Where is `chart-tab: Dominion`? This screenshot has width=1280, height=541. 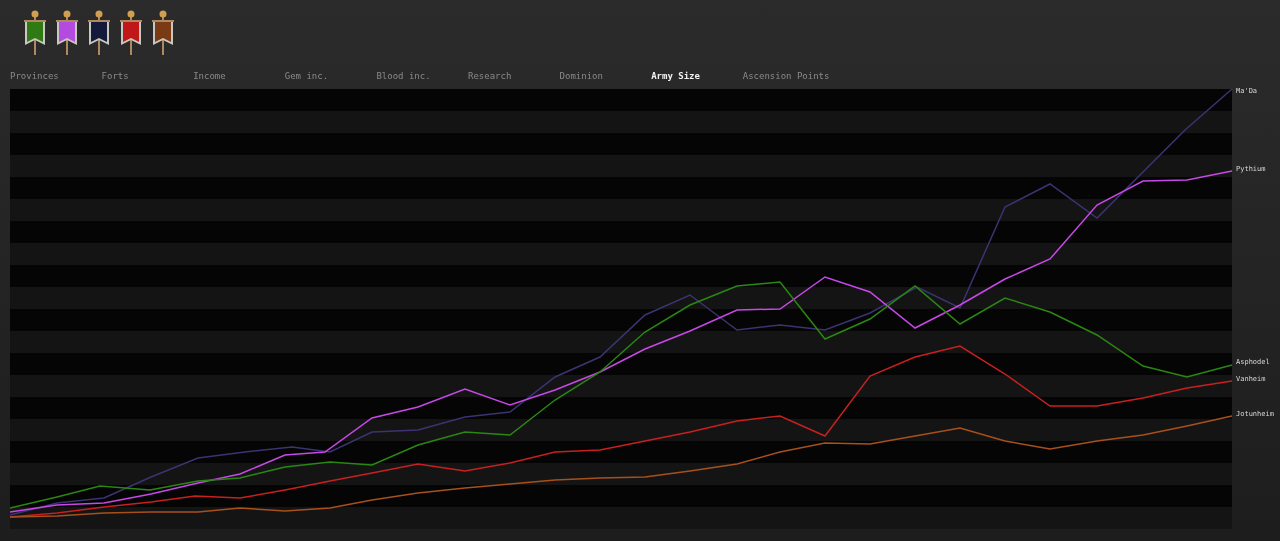 chart-tab: Dominion is located at coordinates (581, 78).